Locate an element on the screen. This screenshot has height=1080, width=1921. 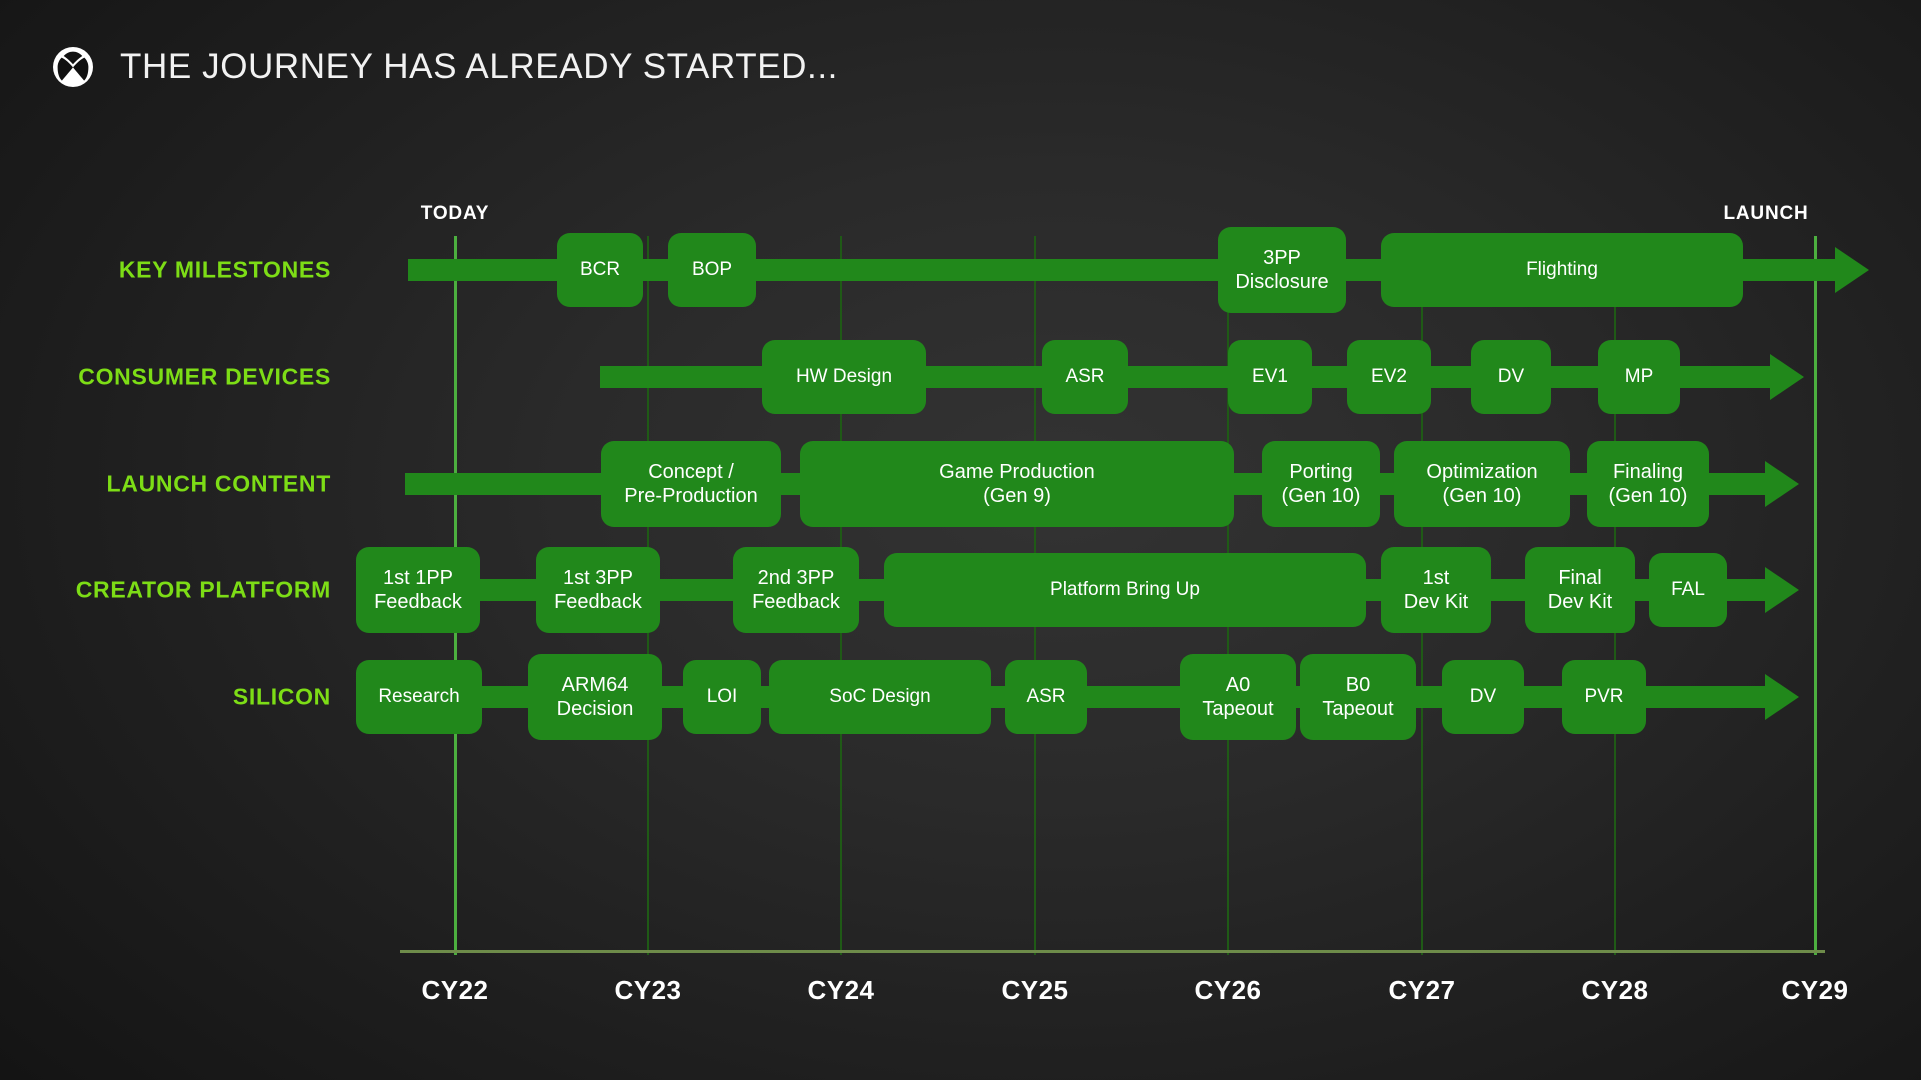
milestone-label-line: BCR is located at coordinates (600, 270).